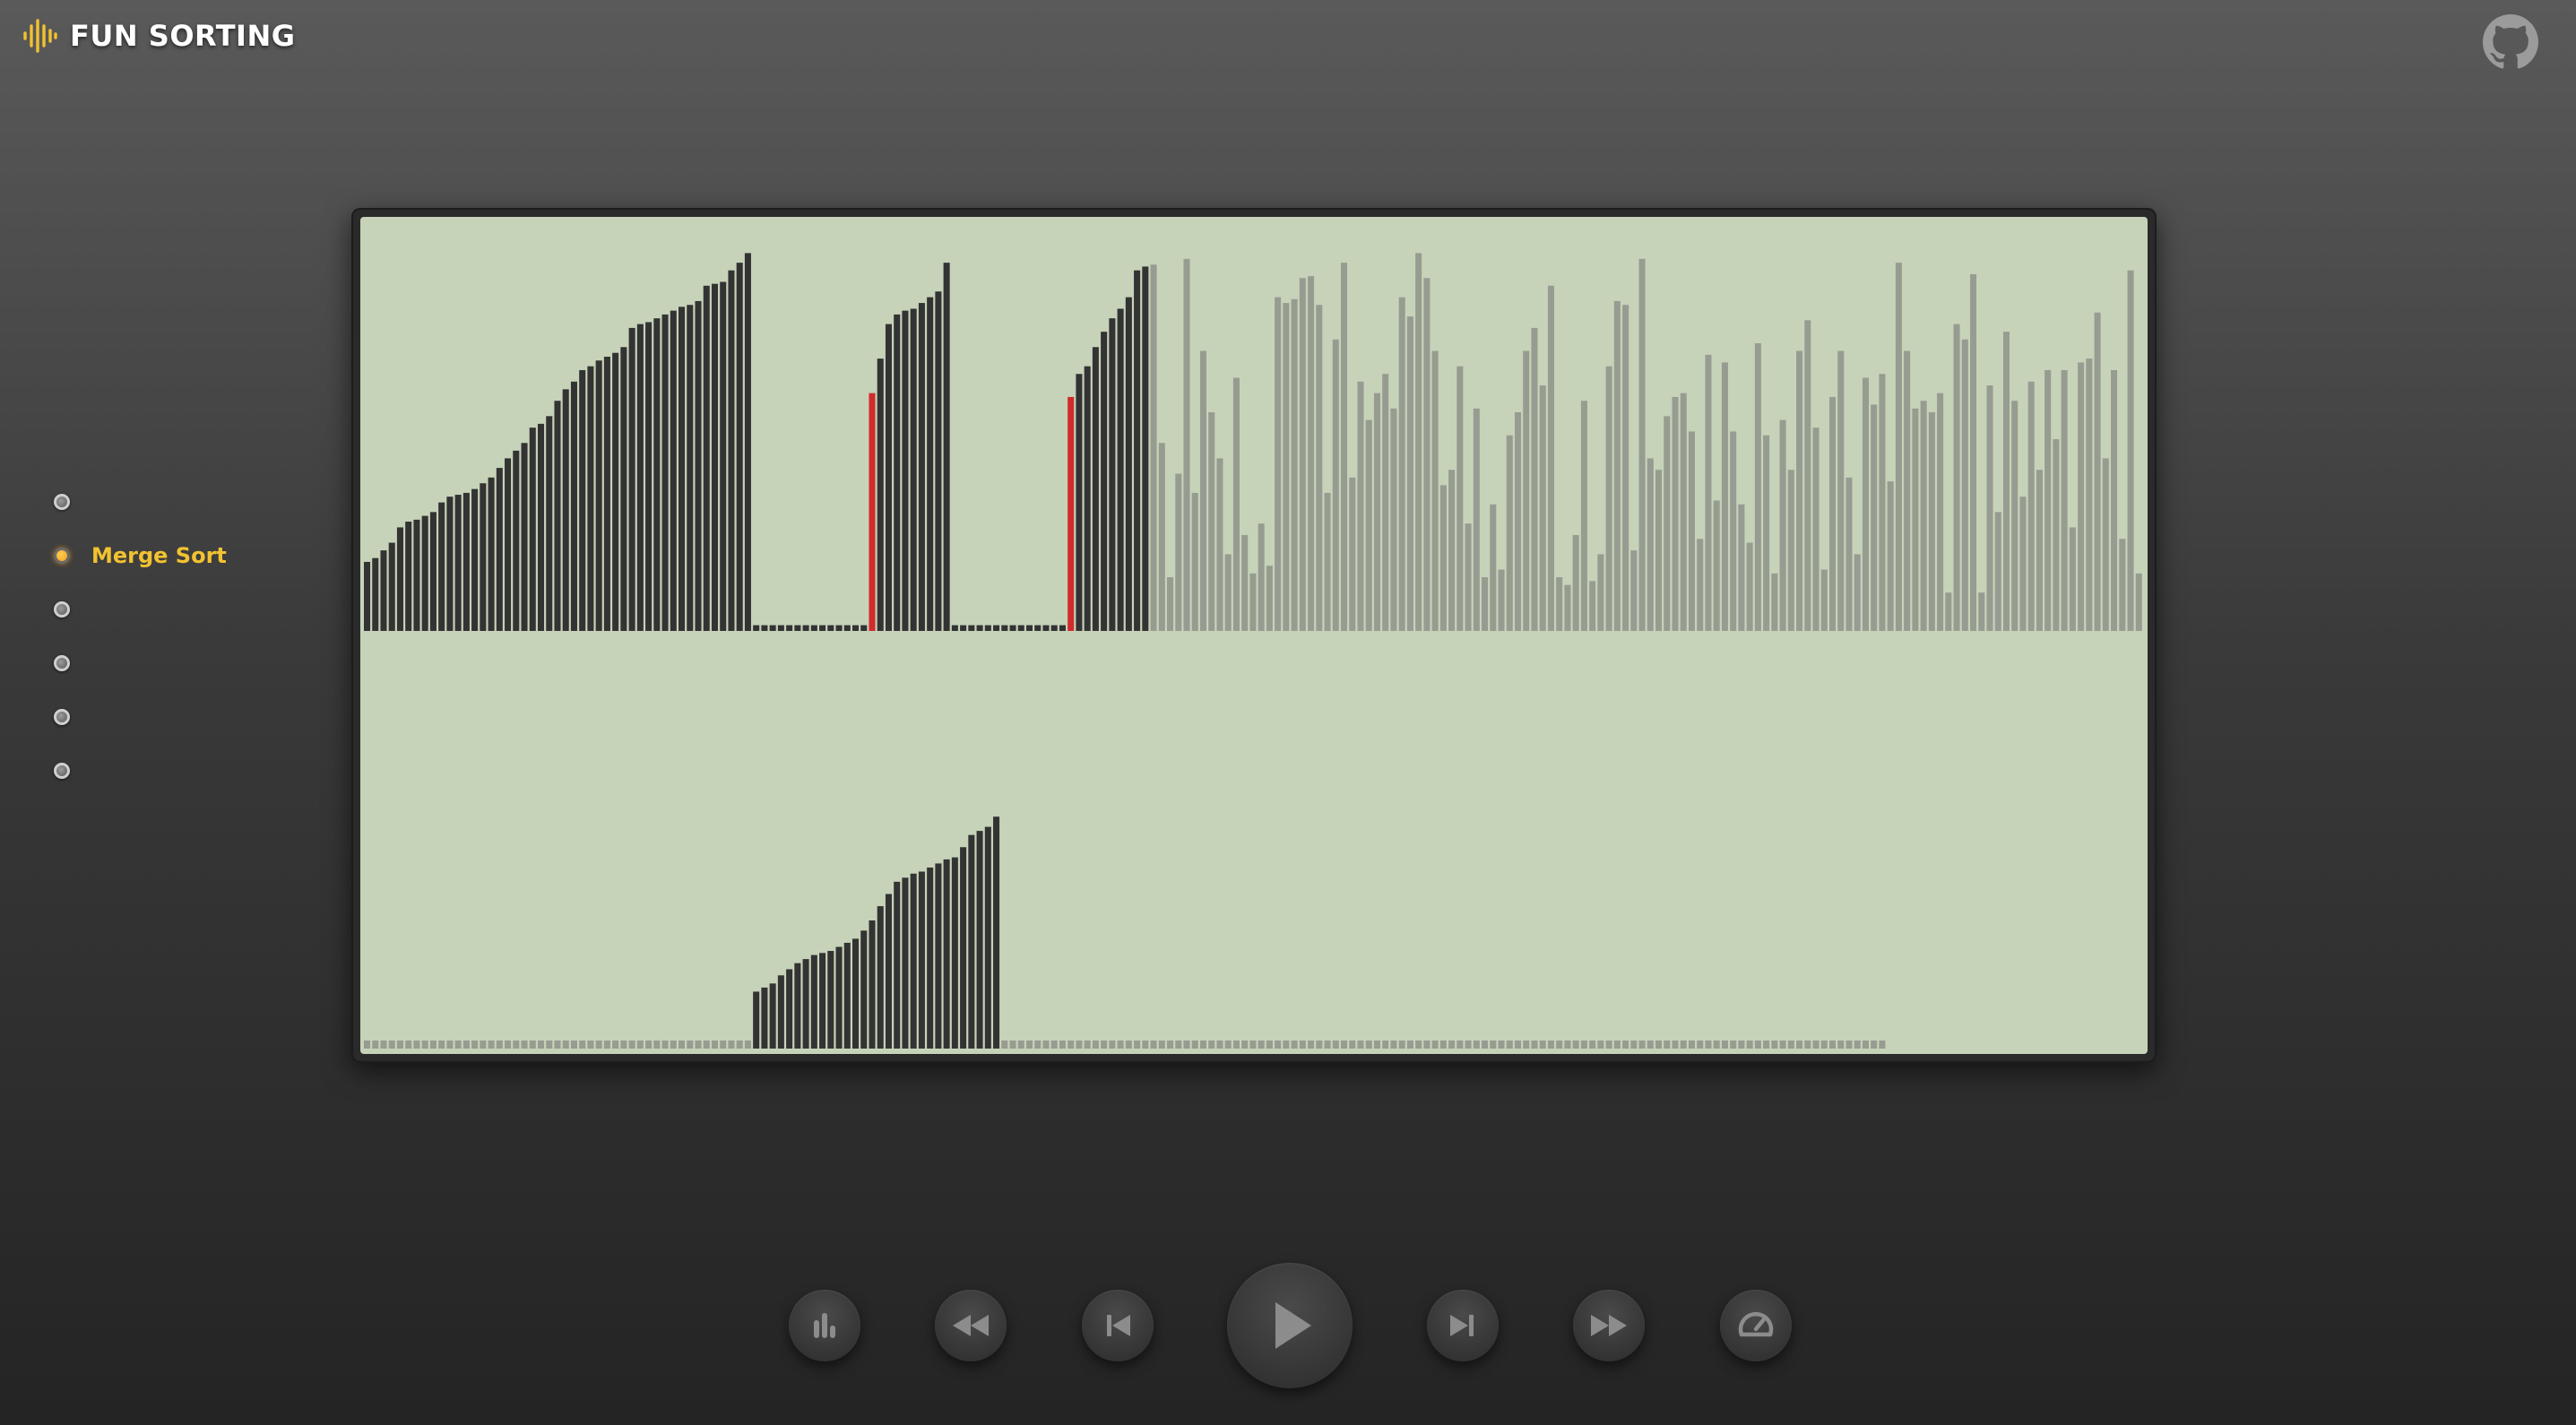 This screenshot has height=1425, width=2576. What do you see at coordinates (2510, 42) in the screenshot?
I see `github-icon` at bounding box center [2510, 42].